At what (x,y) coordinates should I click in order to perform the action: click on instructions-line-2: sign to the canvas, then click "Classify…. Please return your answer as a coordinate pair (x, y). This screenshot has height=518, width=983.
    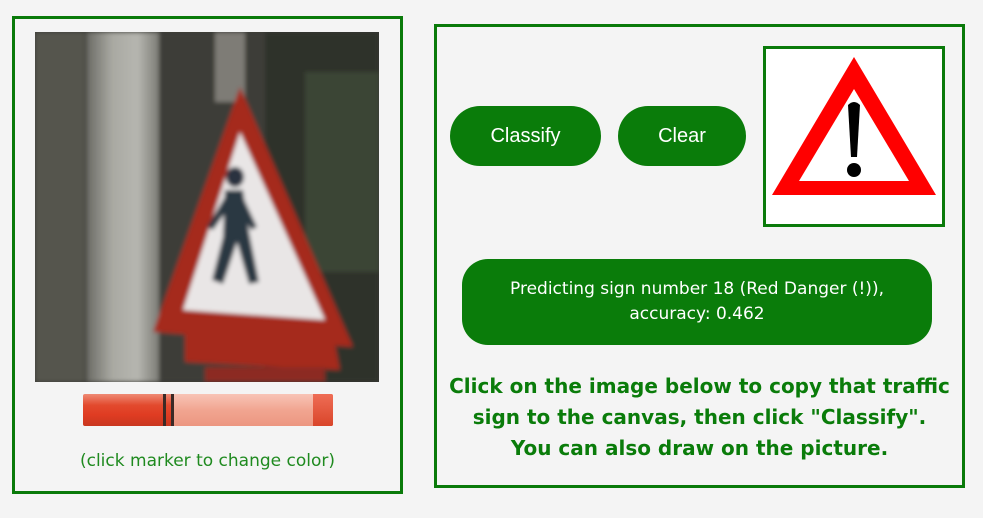
    Looking at the image, I should click on (699, 417).